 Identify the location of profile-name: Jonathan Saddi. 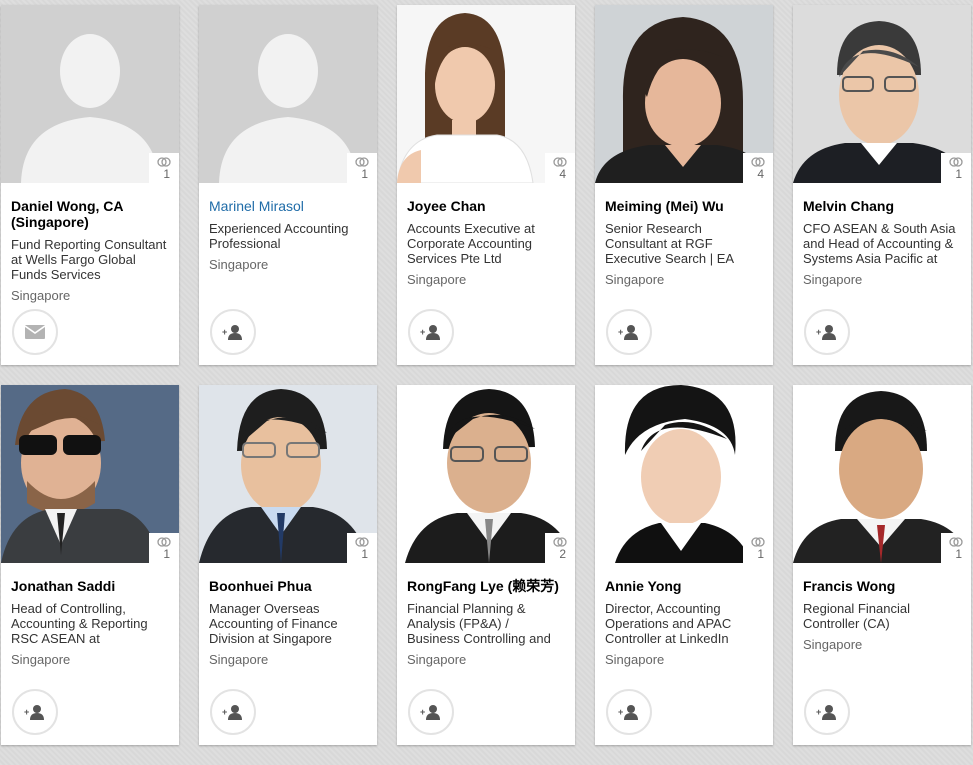
(90, 578).